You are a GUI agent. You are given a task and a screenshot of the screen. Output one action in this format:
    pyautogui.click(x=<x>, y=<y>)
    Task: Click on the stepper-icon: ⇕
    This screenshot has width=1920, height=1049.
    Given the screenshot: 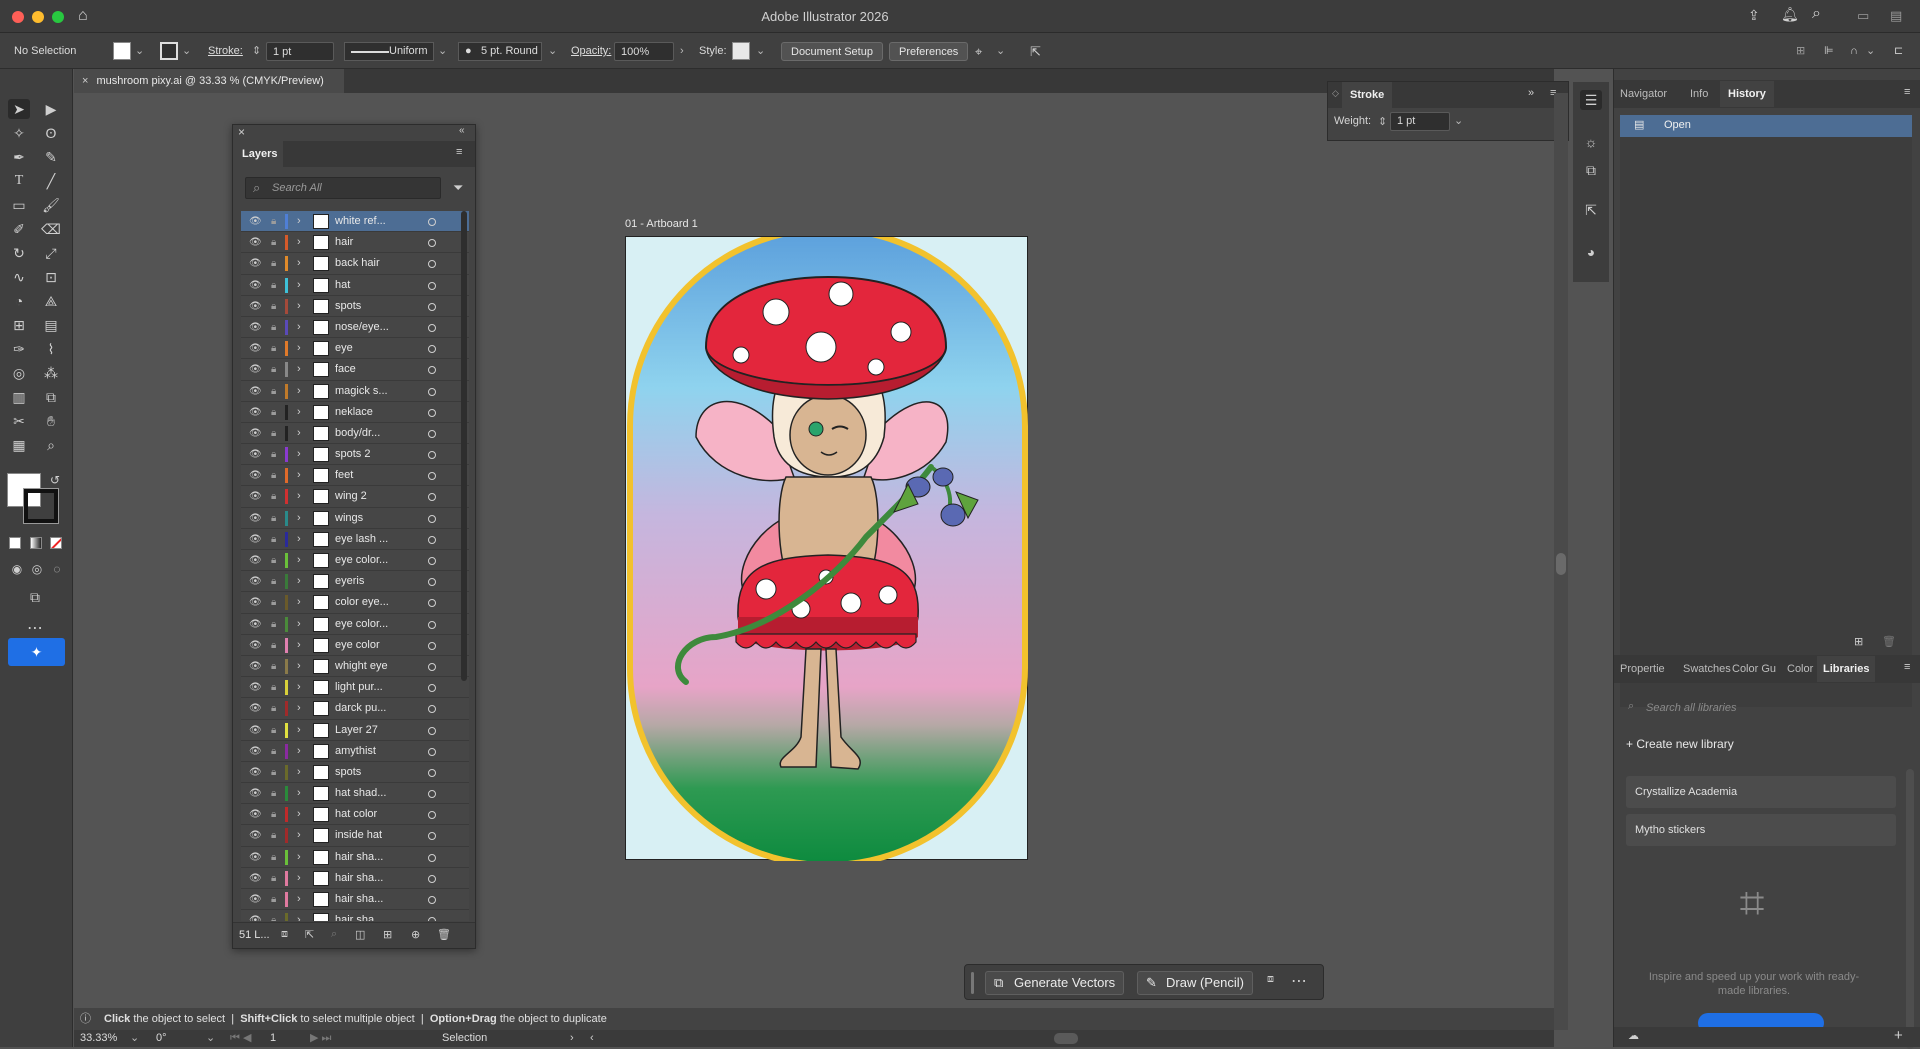 What is the action you would take?
    pyautogui.click(x=1382, y=121)
    